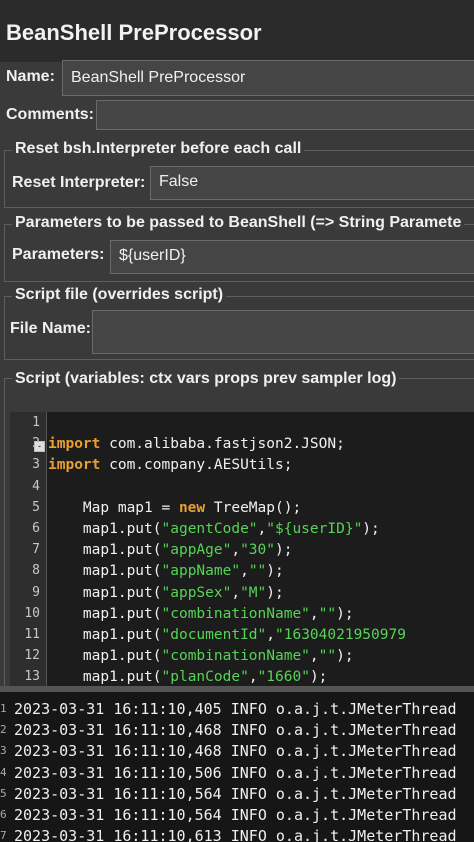 The width and height of the screenshot is (474, 842). I want to click on line-number: 13, so click(32, 677).